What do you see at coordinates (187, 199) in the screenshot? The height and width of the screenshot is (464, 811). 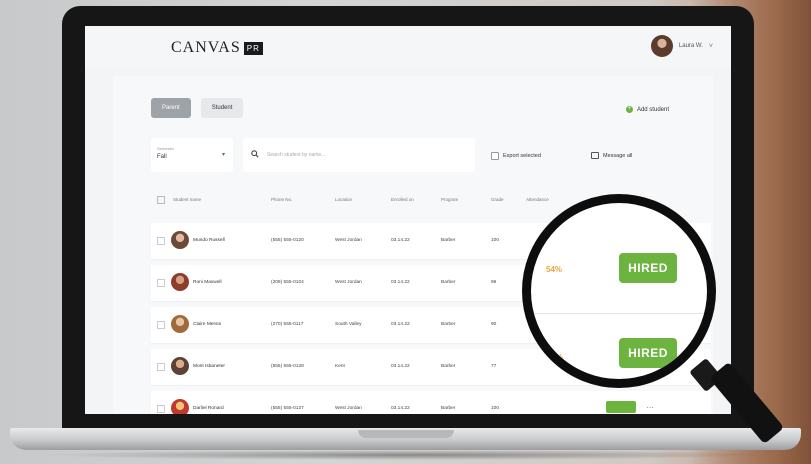 I see `col-student-name: Student name` at bounding box center [187, 199].